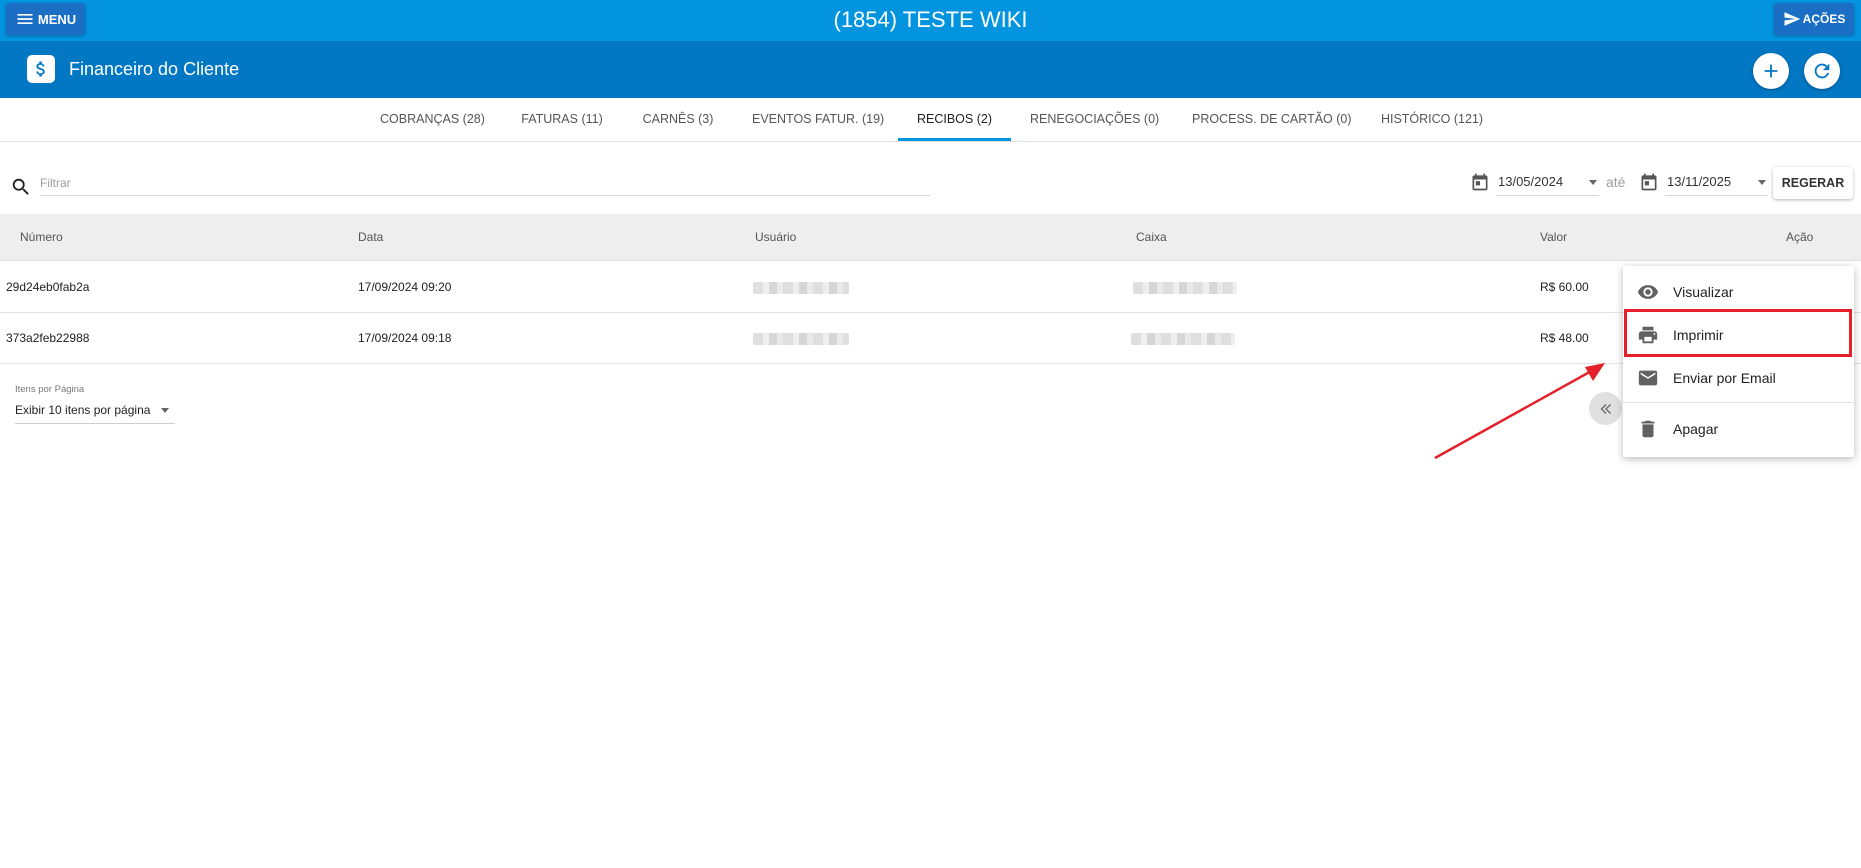 The image size is (1861, 868). I want to click on per-page-value: Exibir 10 itens por página, so click(83, 410).